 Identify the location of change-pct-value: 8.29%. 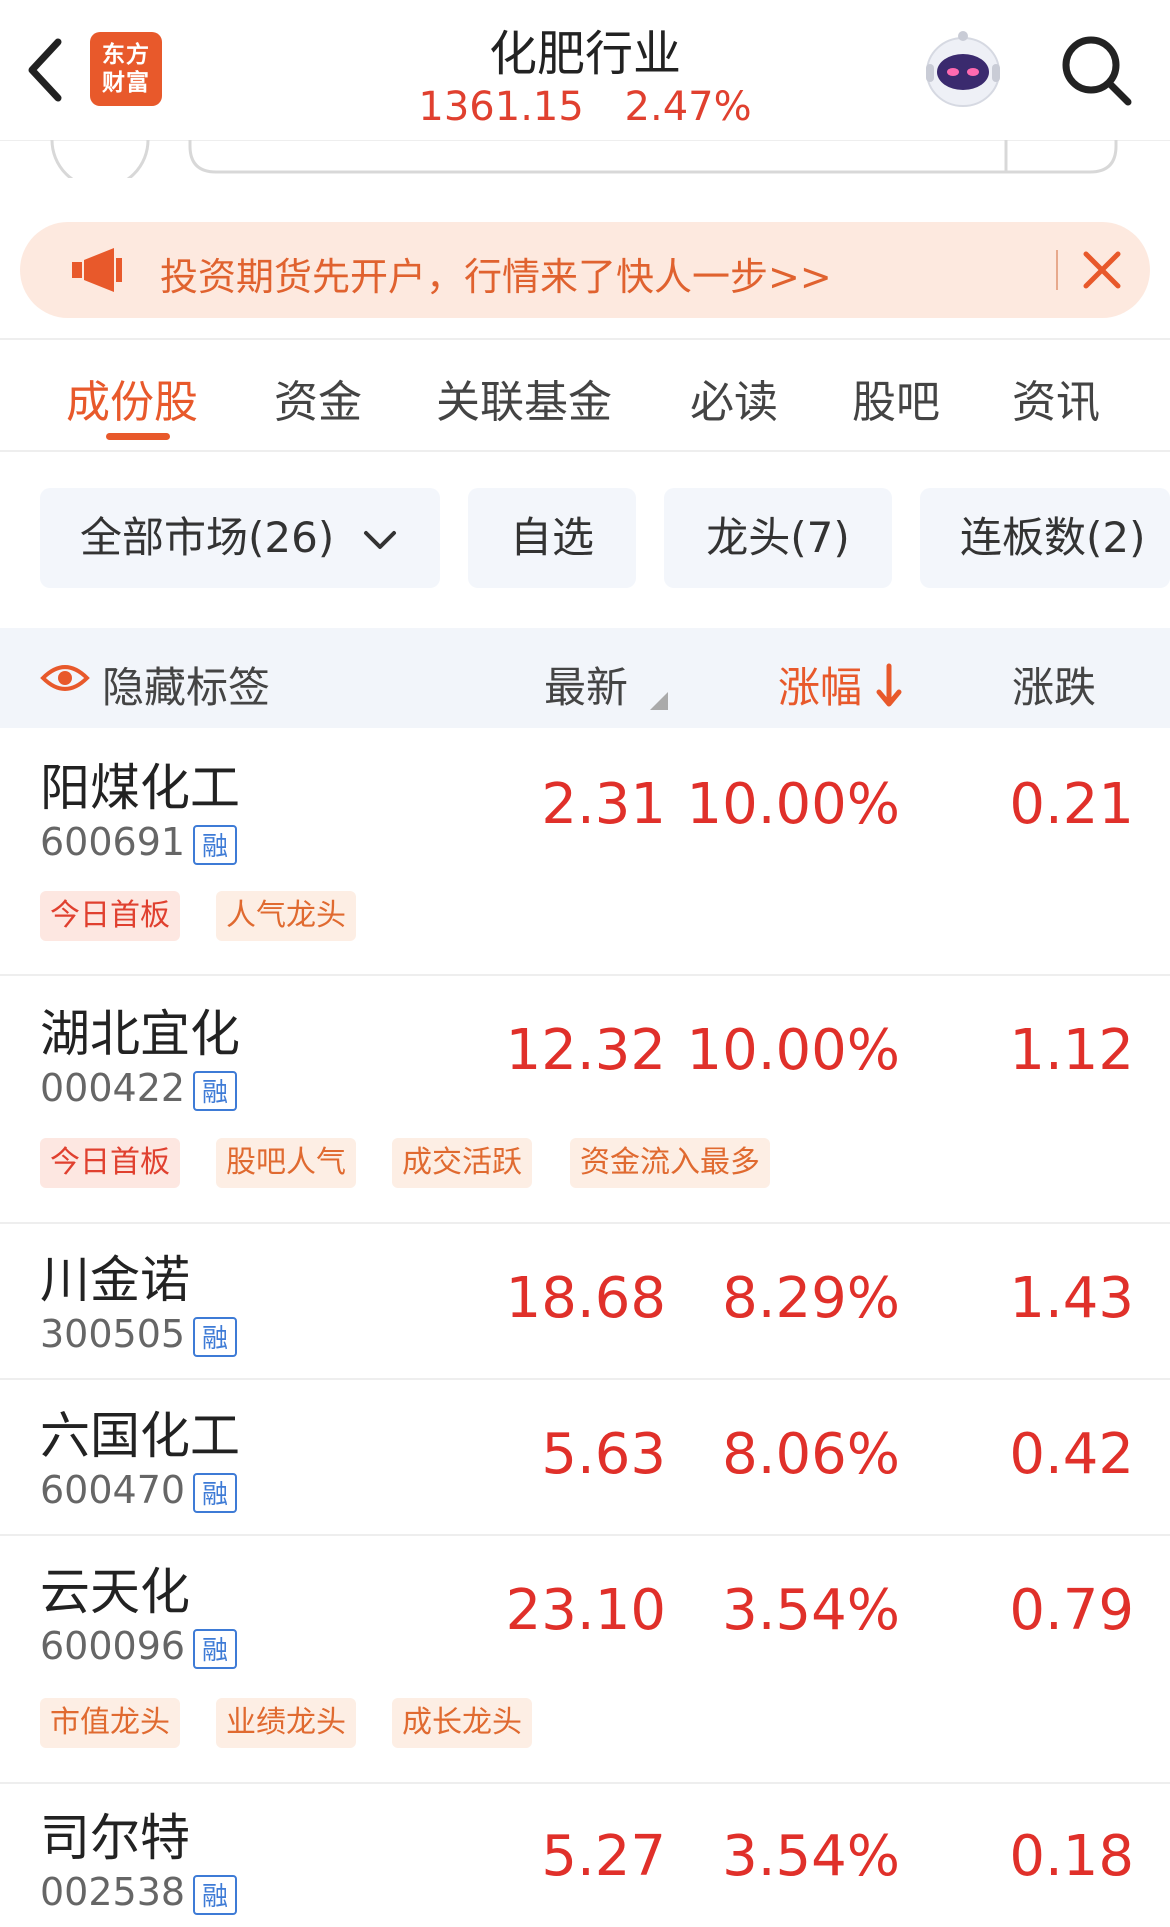
(811, 1298).